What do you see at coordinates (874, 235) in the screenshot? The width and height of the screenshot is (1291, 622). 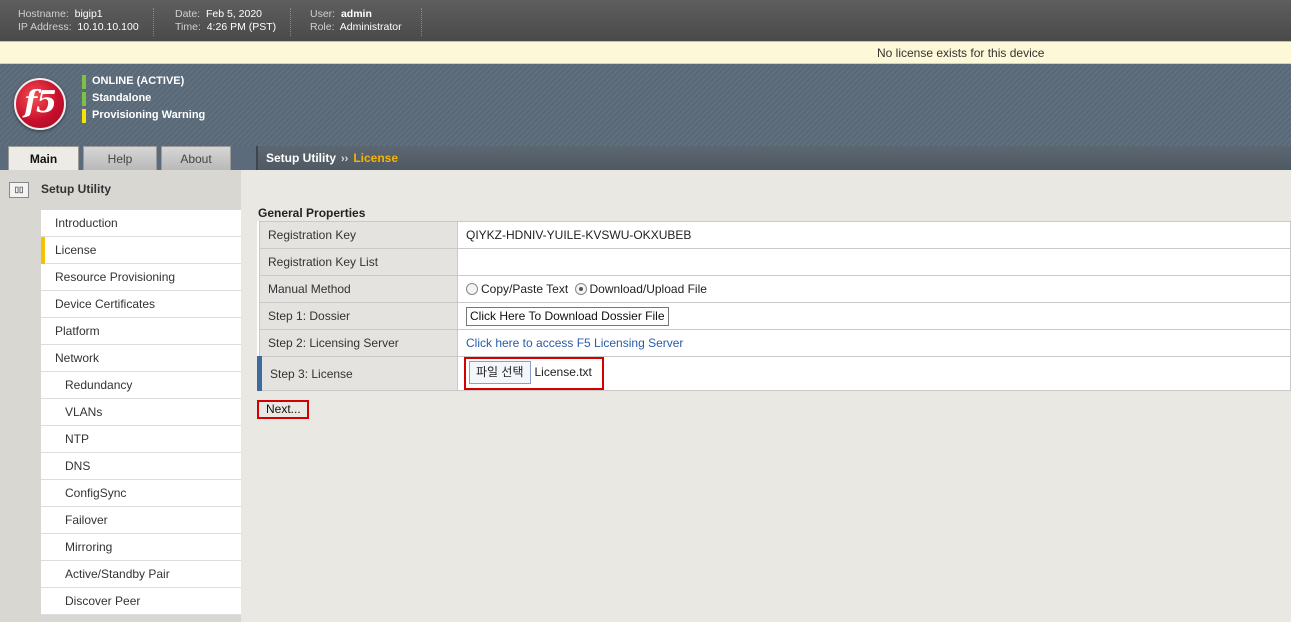 I see `registration-key-value: QIYKZ-HDNIV-YUILE-KVSWU-OKXUBEB` at bounding box center [874, 235].